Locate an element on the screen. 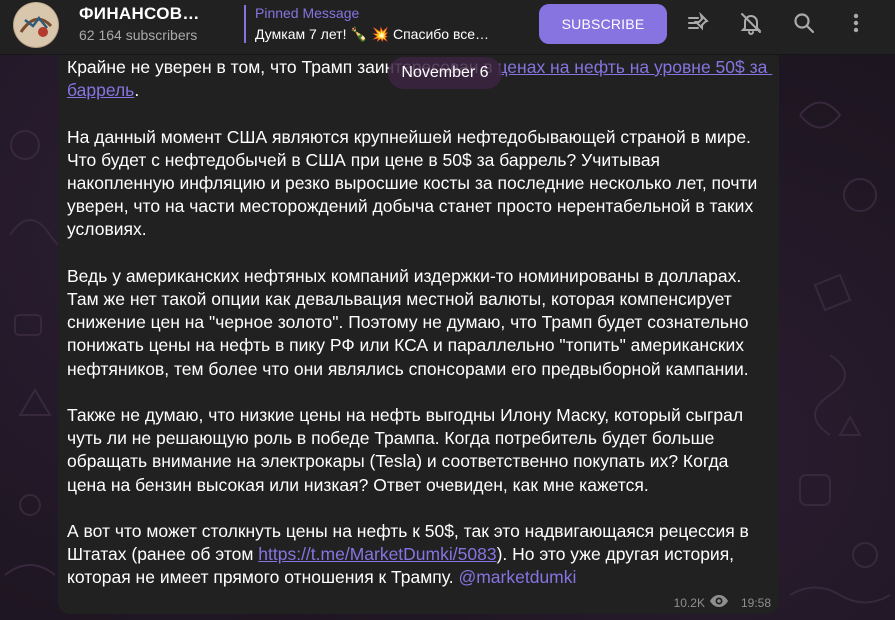 This screenshot has width=895, height=620. market-dumki-link: https://t.me/MarketDumki/5083 is located at coordinates (377, 554).